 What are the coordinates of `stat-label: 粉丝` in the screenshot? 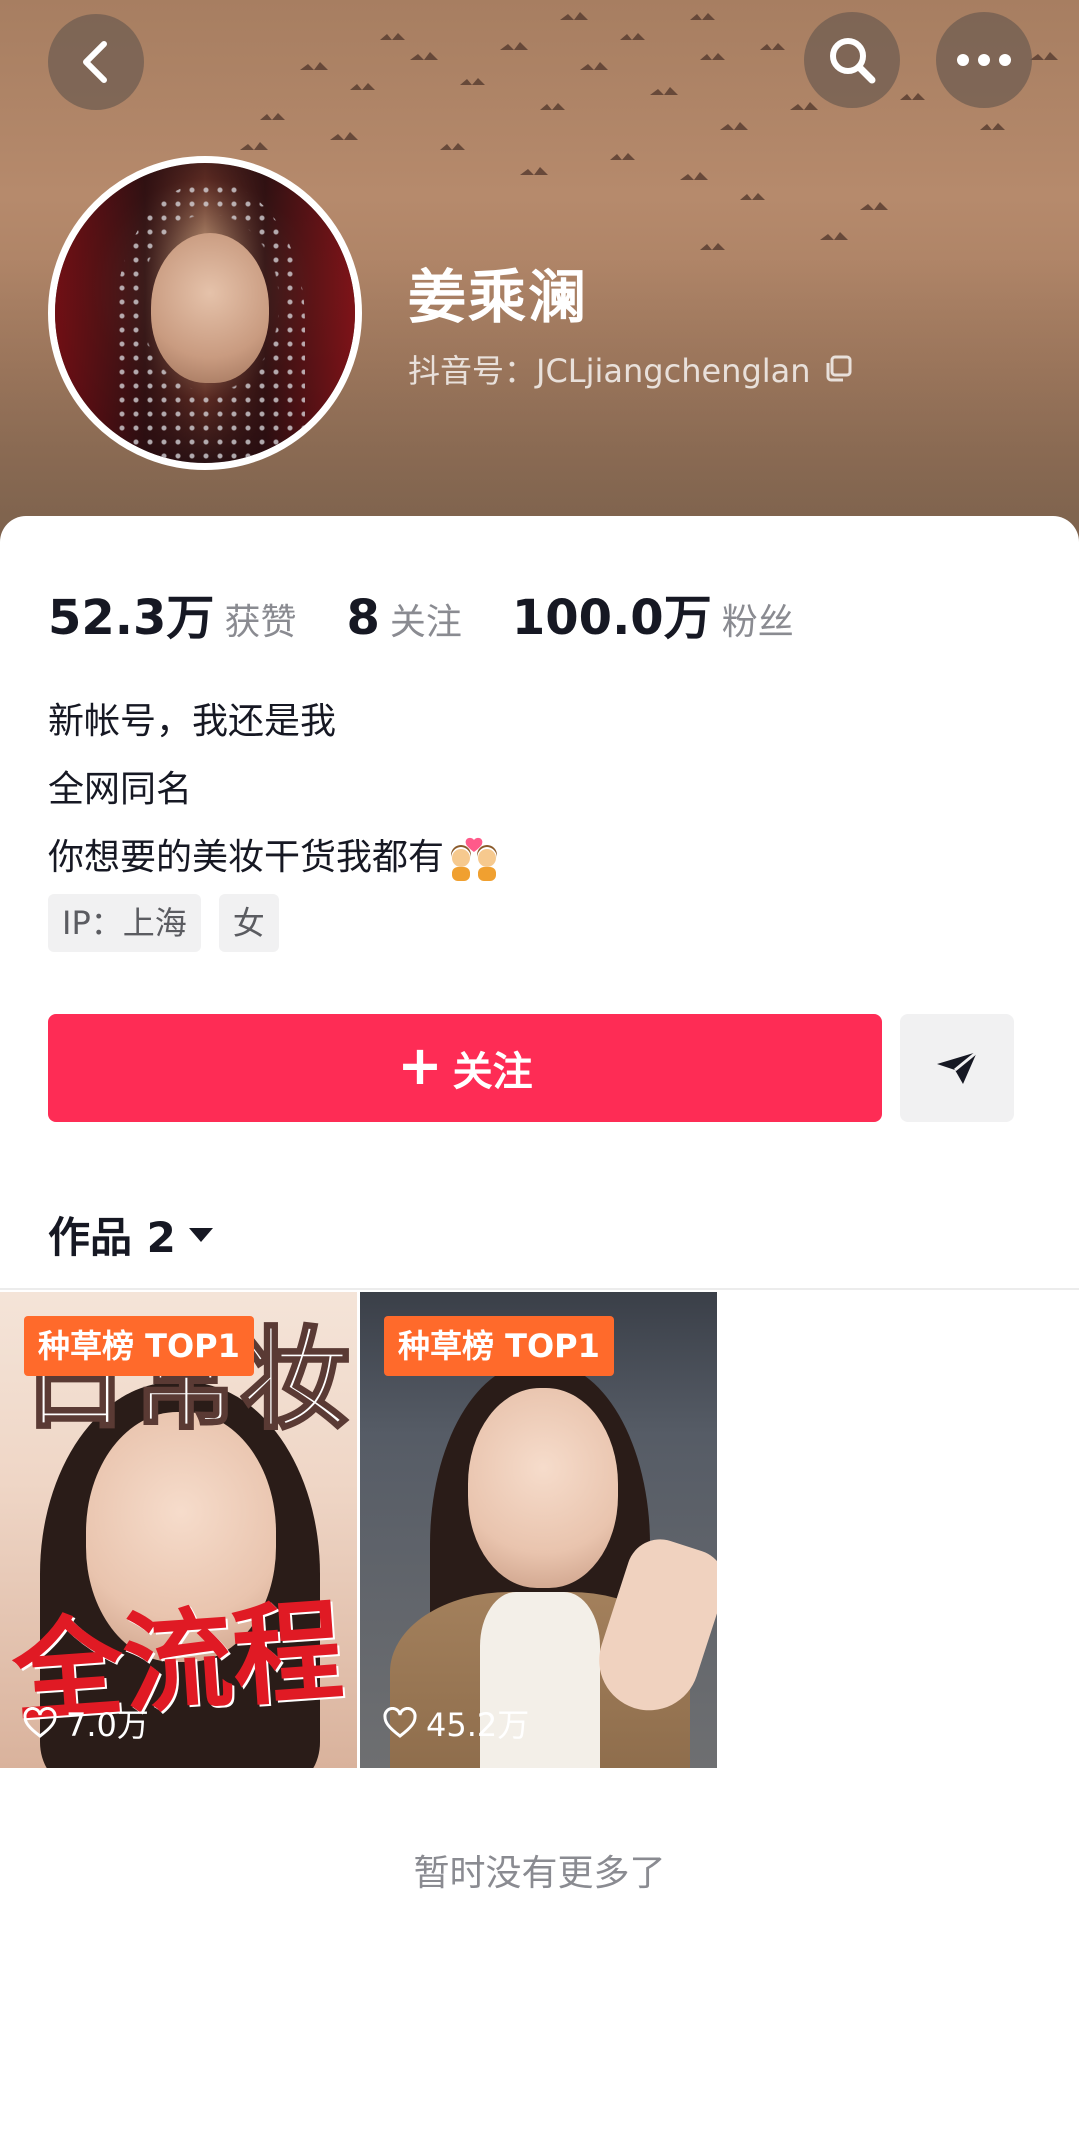 It's located at (757, 622).